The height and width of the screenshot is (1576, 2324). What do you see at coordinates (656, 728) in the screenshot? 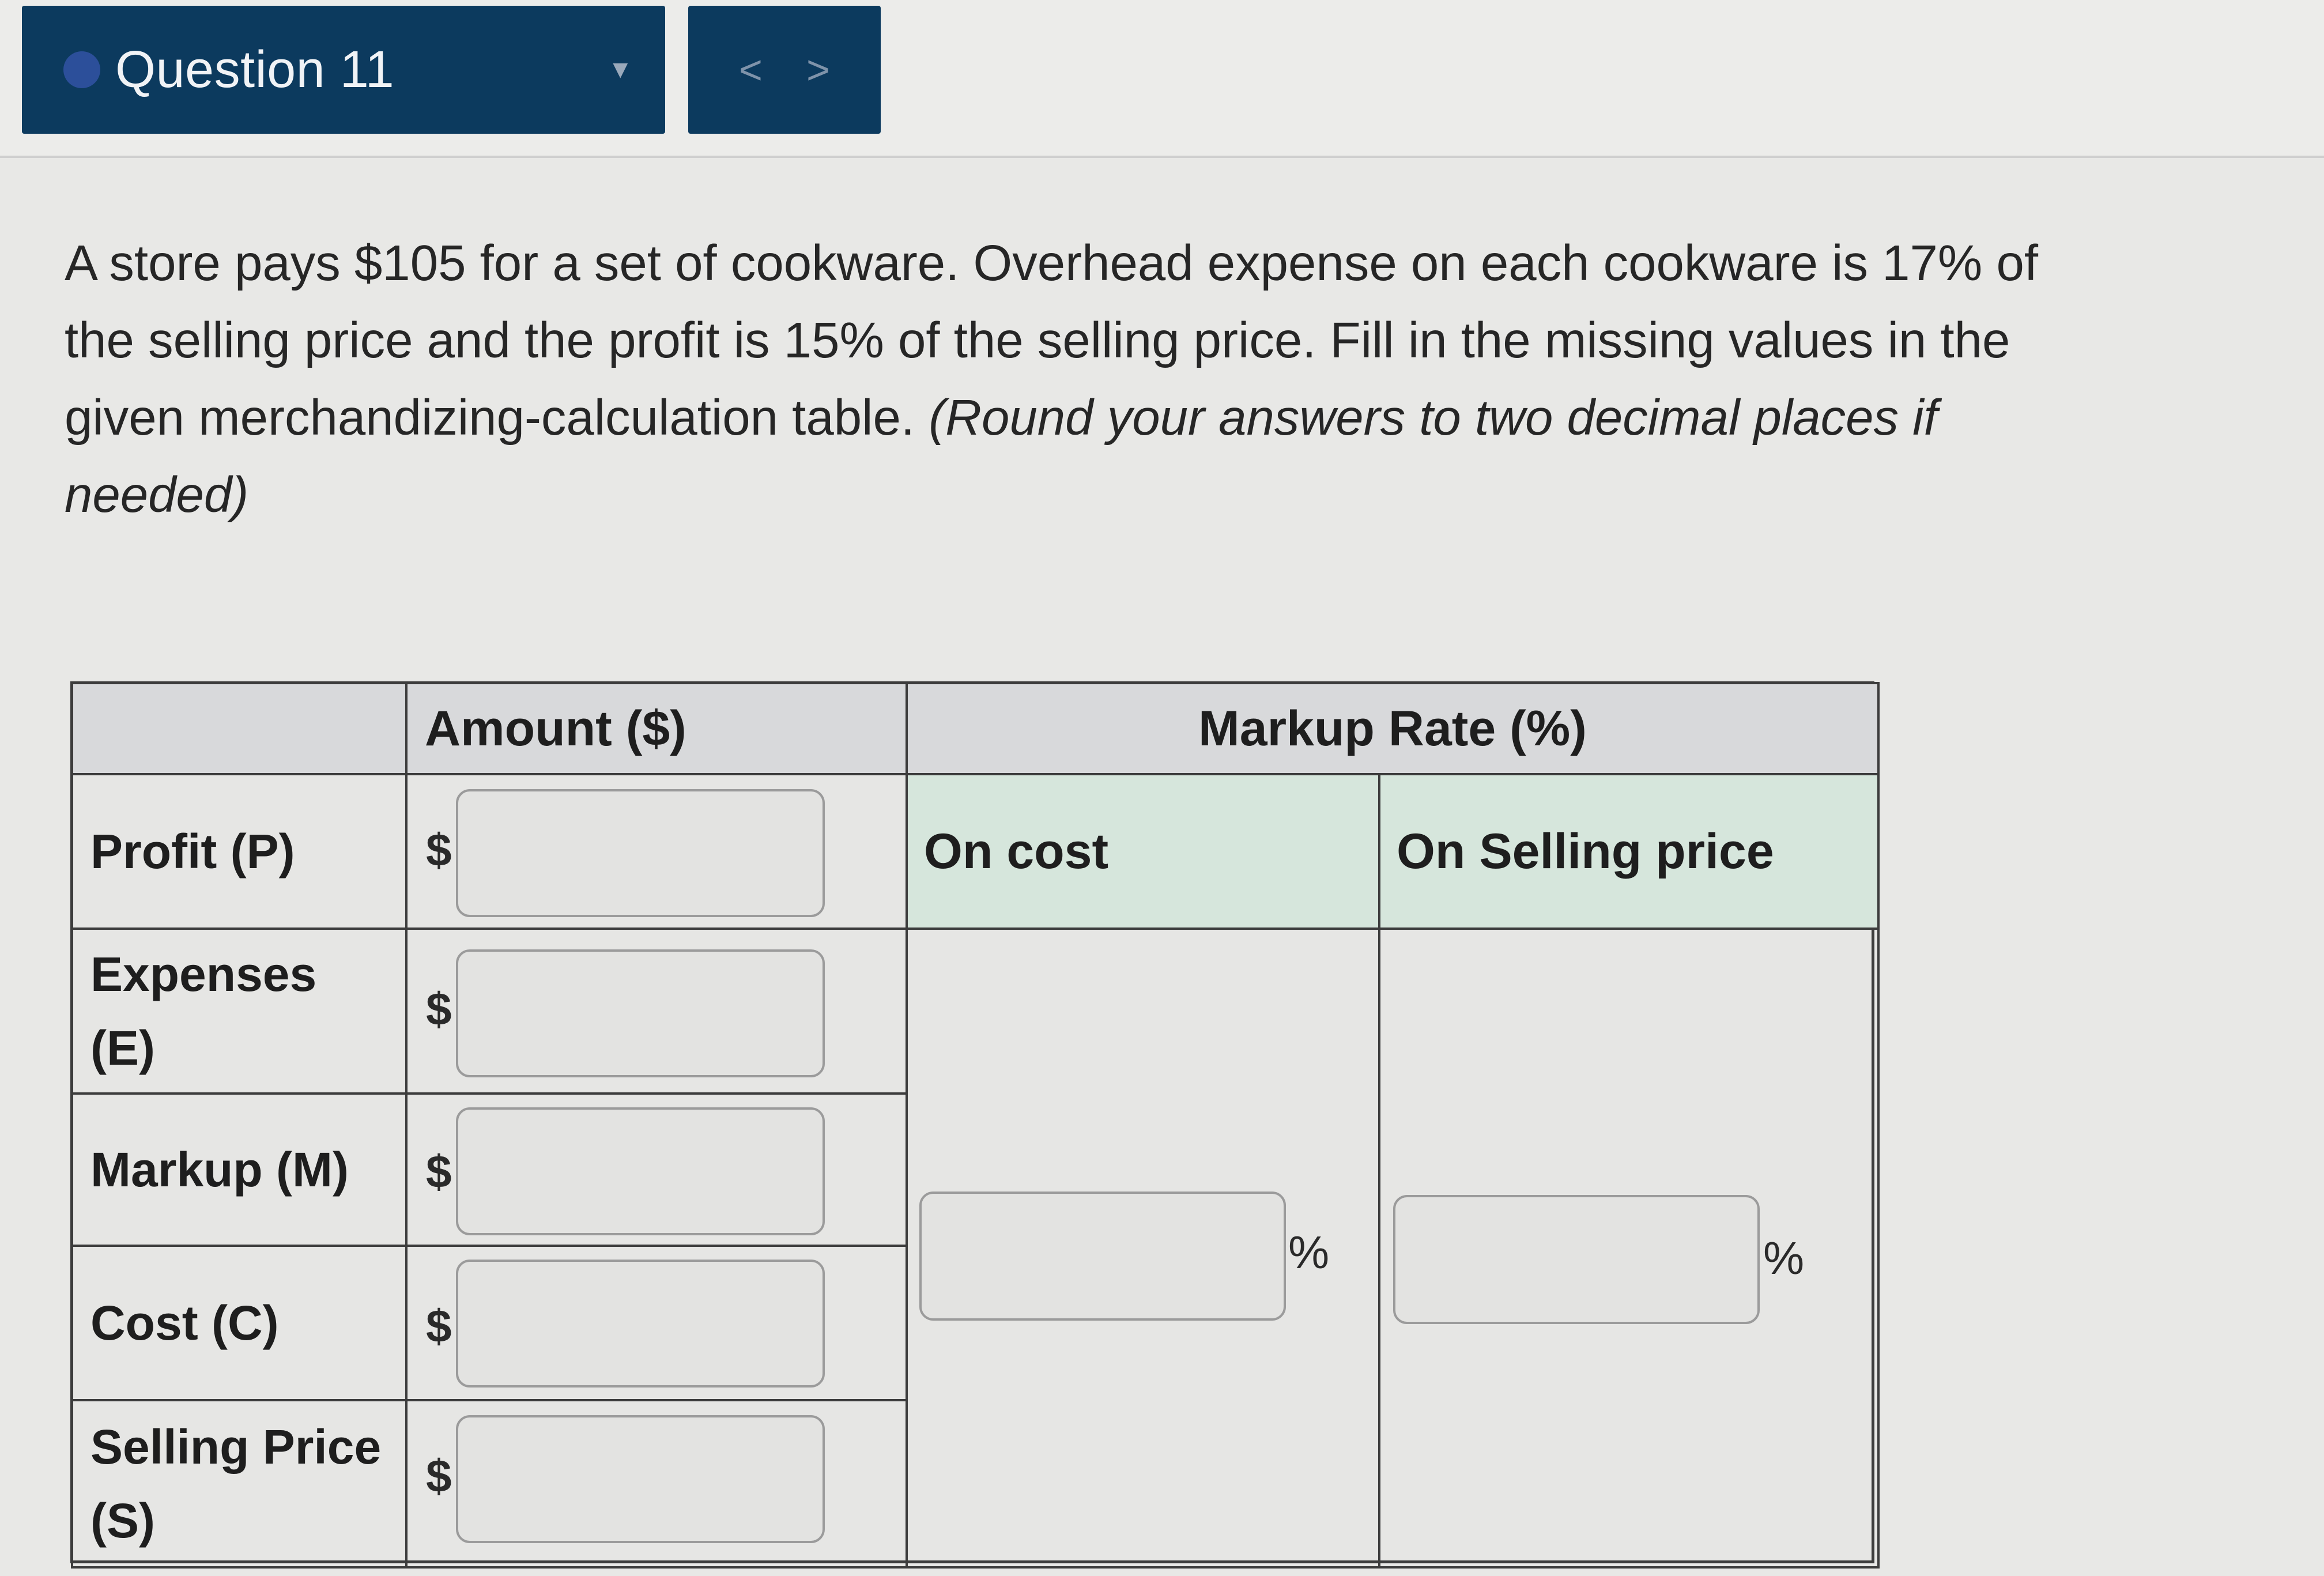
I see `amount-column-header: Amount ($)` at bounding box center [656, 728].